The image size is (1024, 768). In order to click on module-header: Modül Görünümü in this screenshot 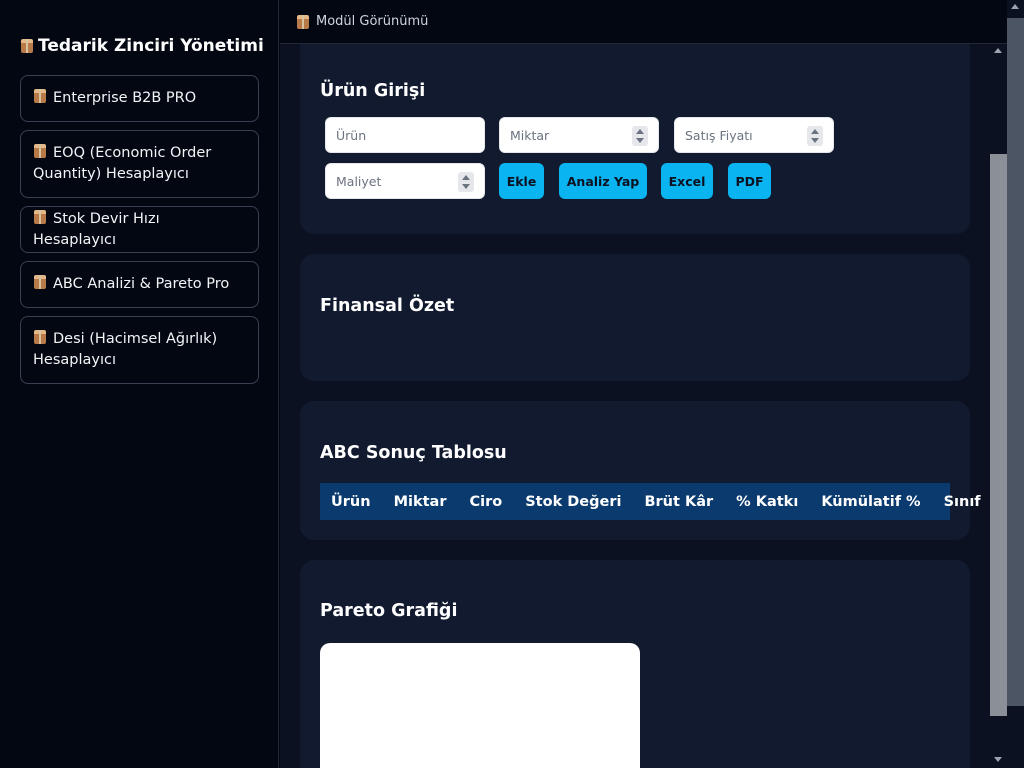, I will do `click(643, 22)`.